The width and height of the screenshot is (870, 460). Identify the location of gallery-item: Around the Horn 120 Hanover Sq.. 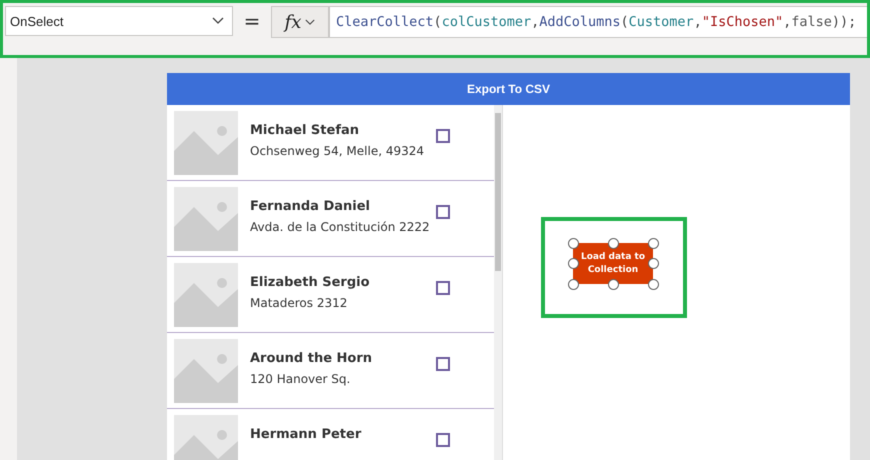
(330, 371).